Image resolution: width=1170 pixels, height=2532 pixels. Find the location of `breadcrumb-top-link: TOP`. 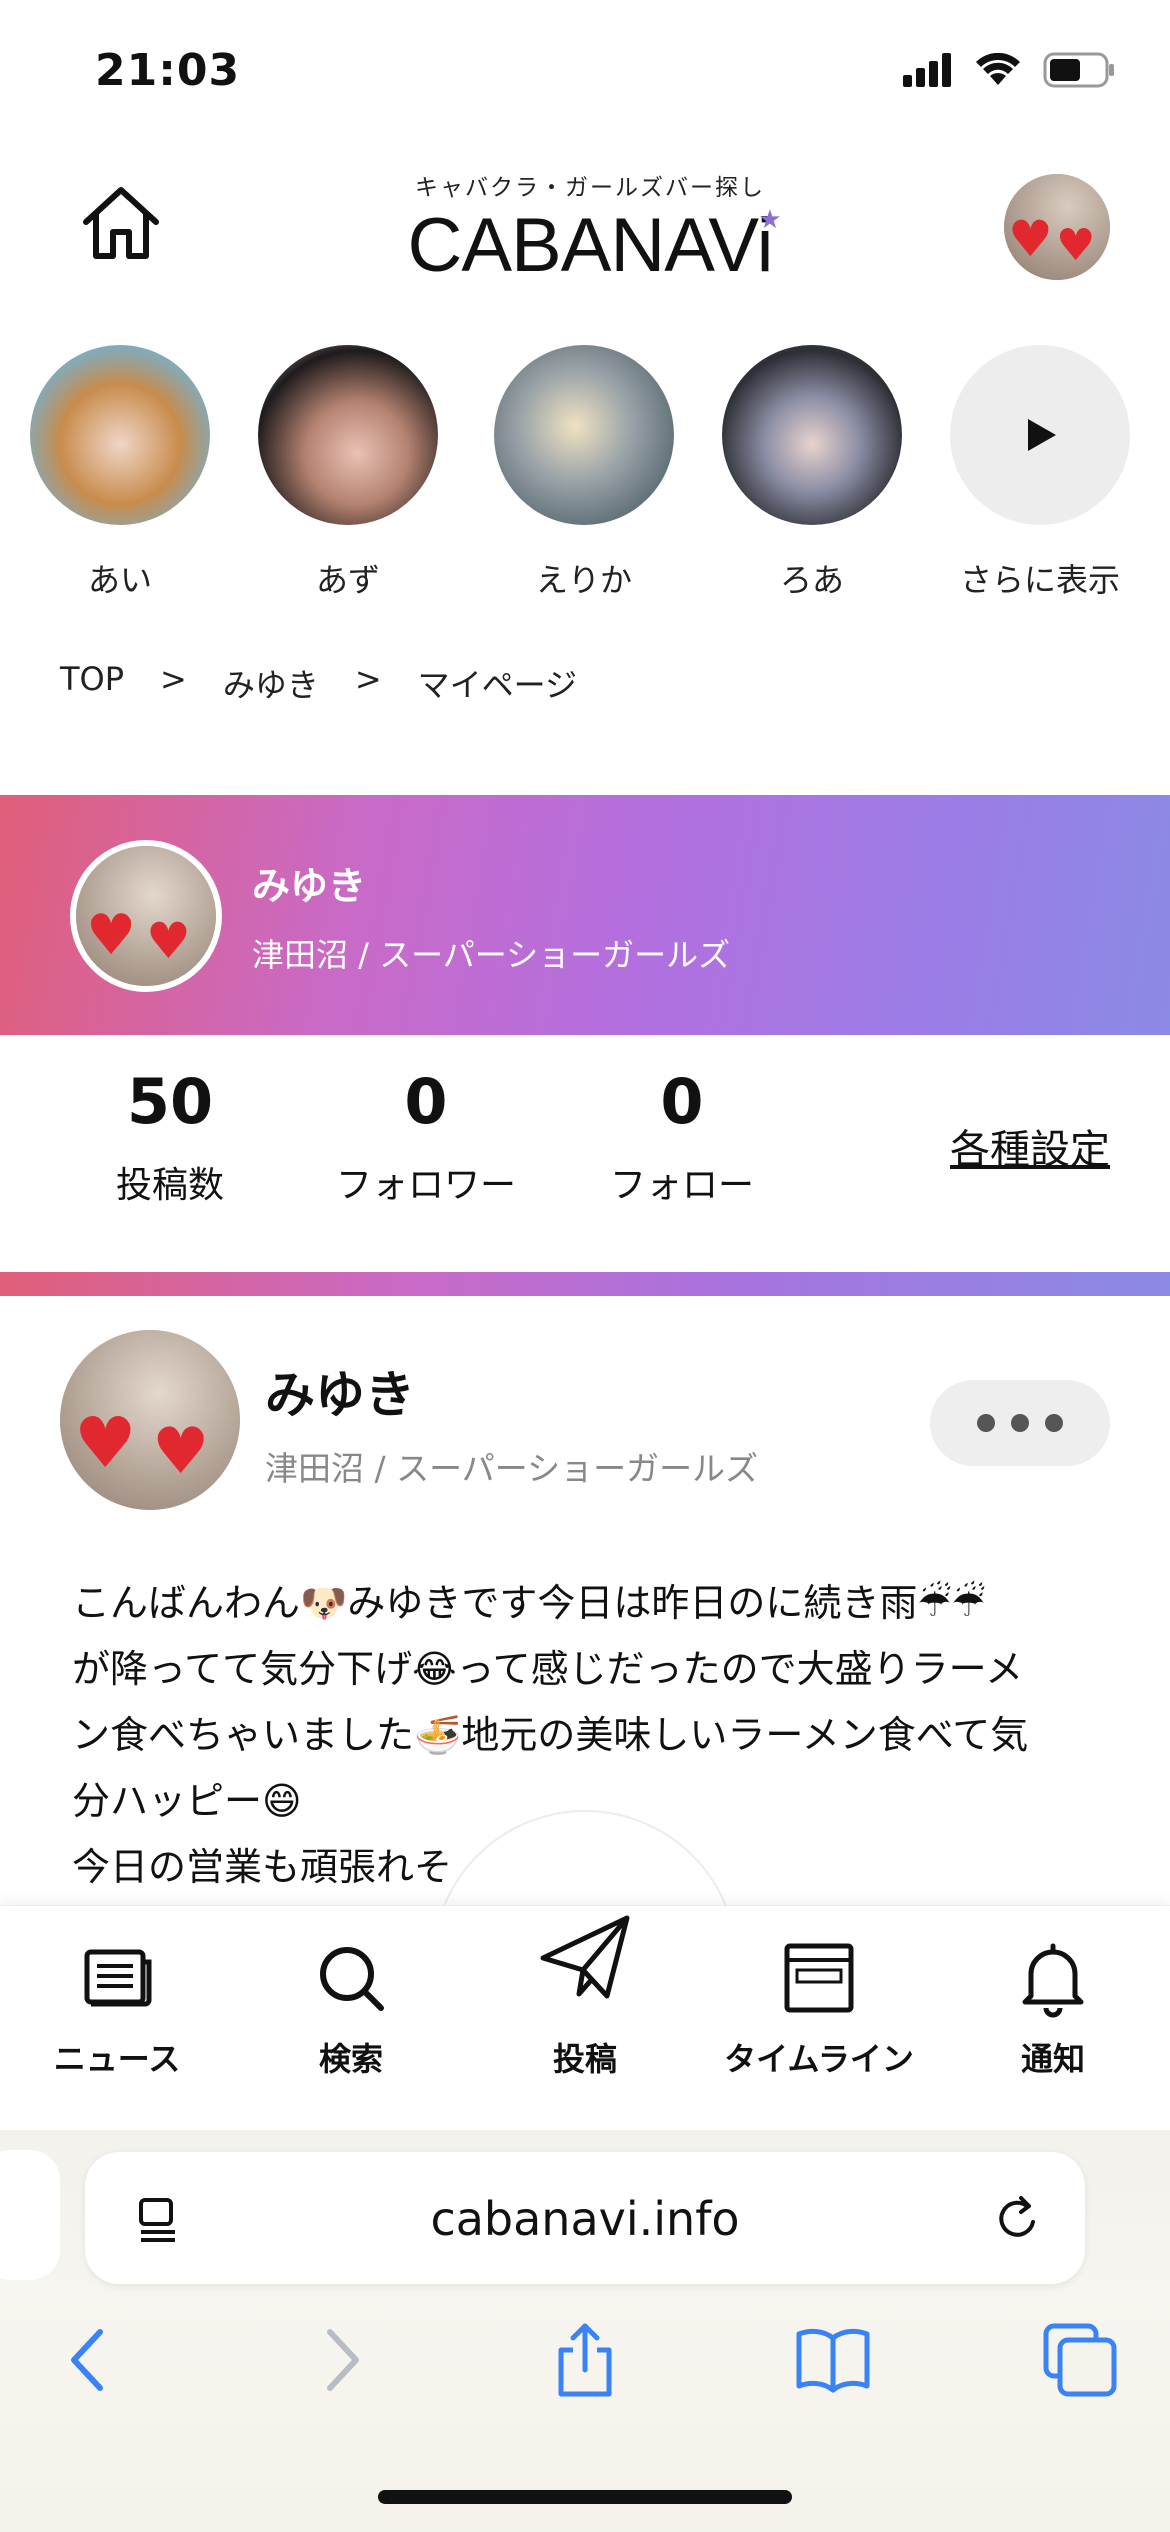

breadcrumb-top-link: TOP is located at coordinates (92, 683).